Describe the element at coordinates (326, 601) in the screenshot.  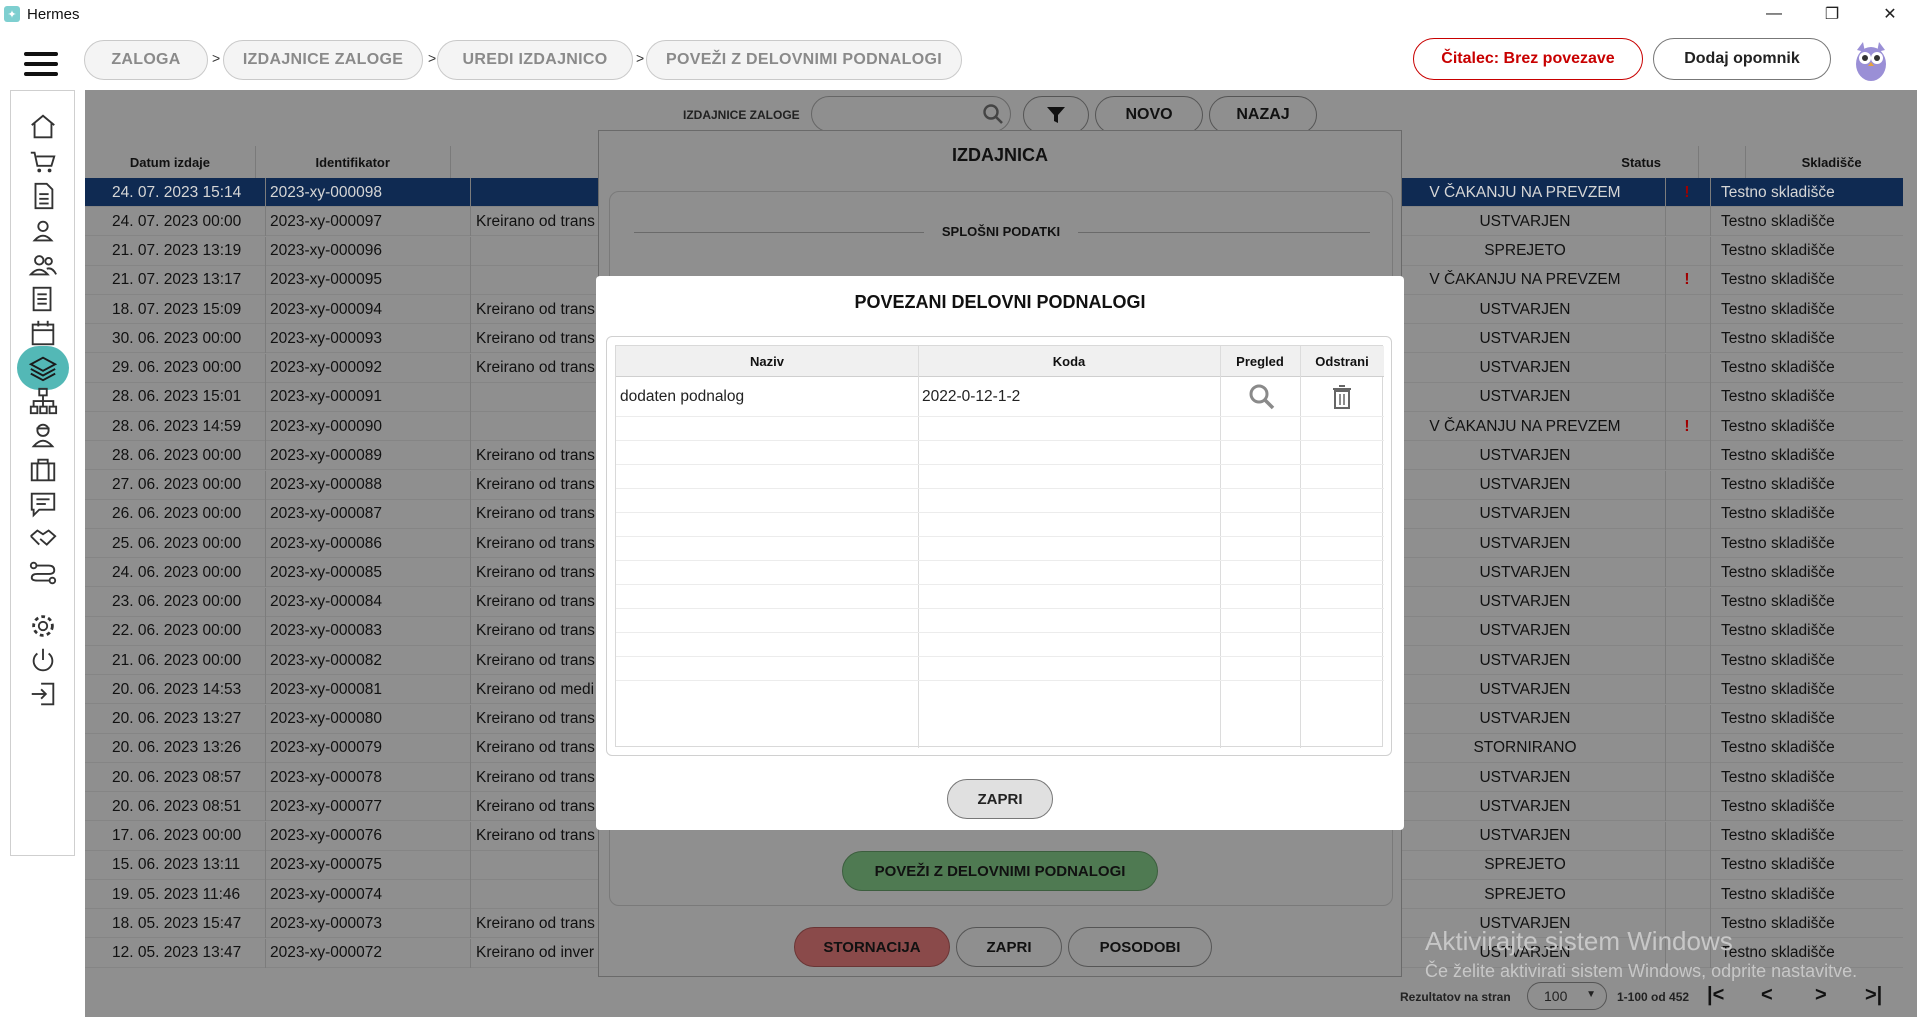
I see `cell-id: 2023-xy-000084` at that location.